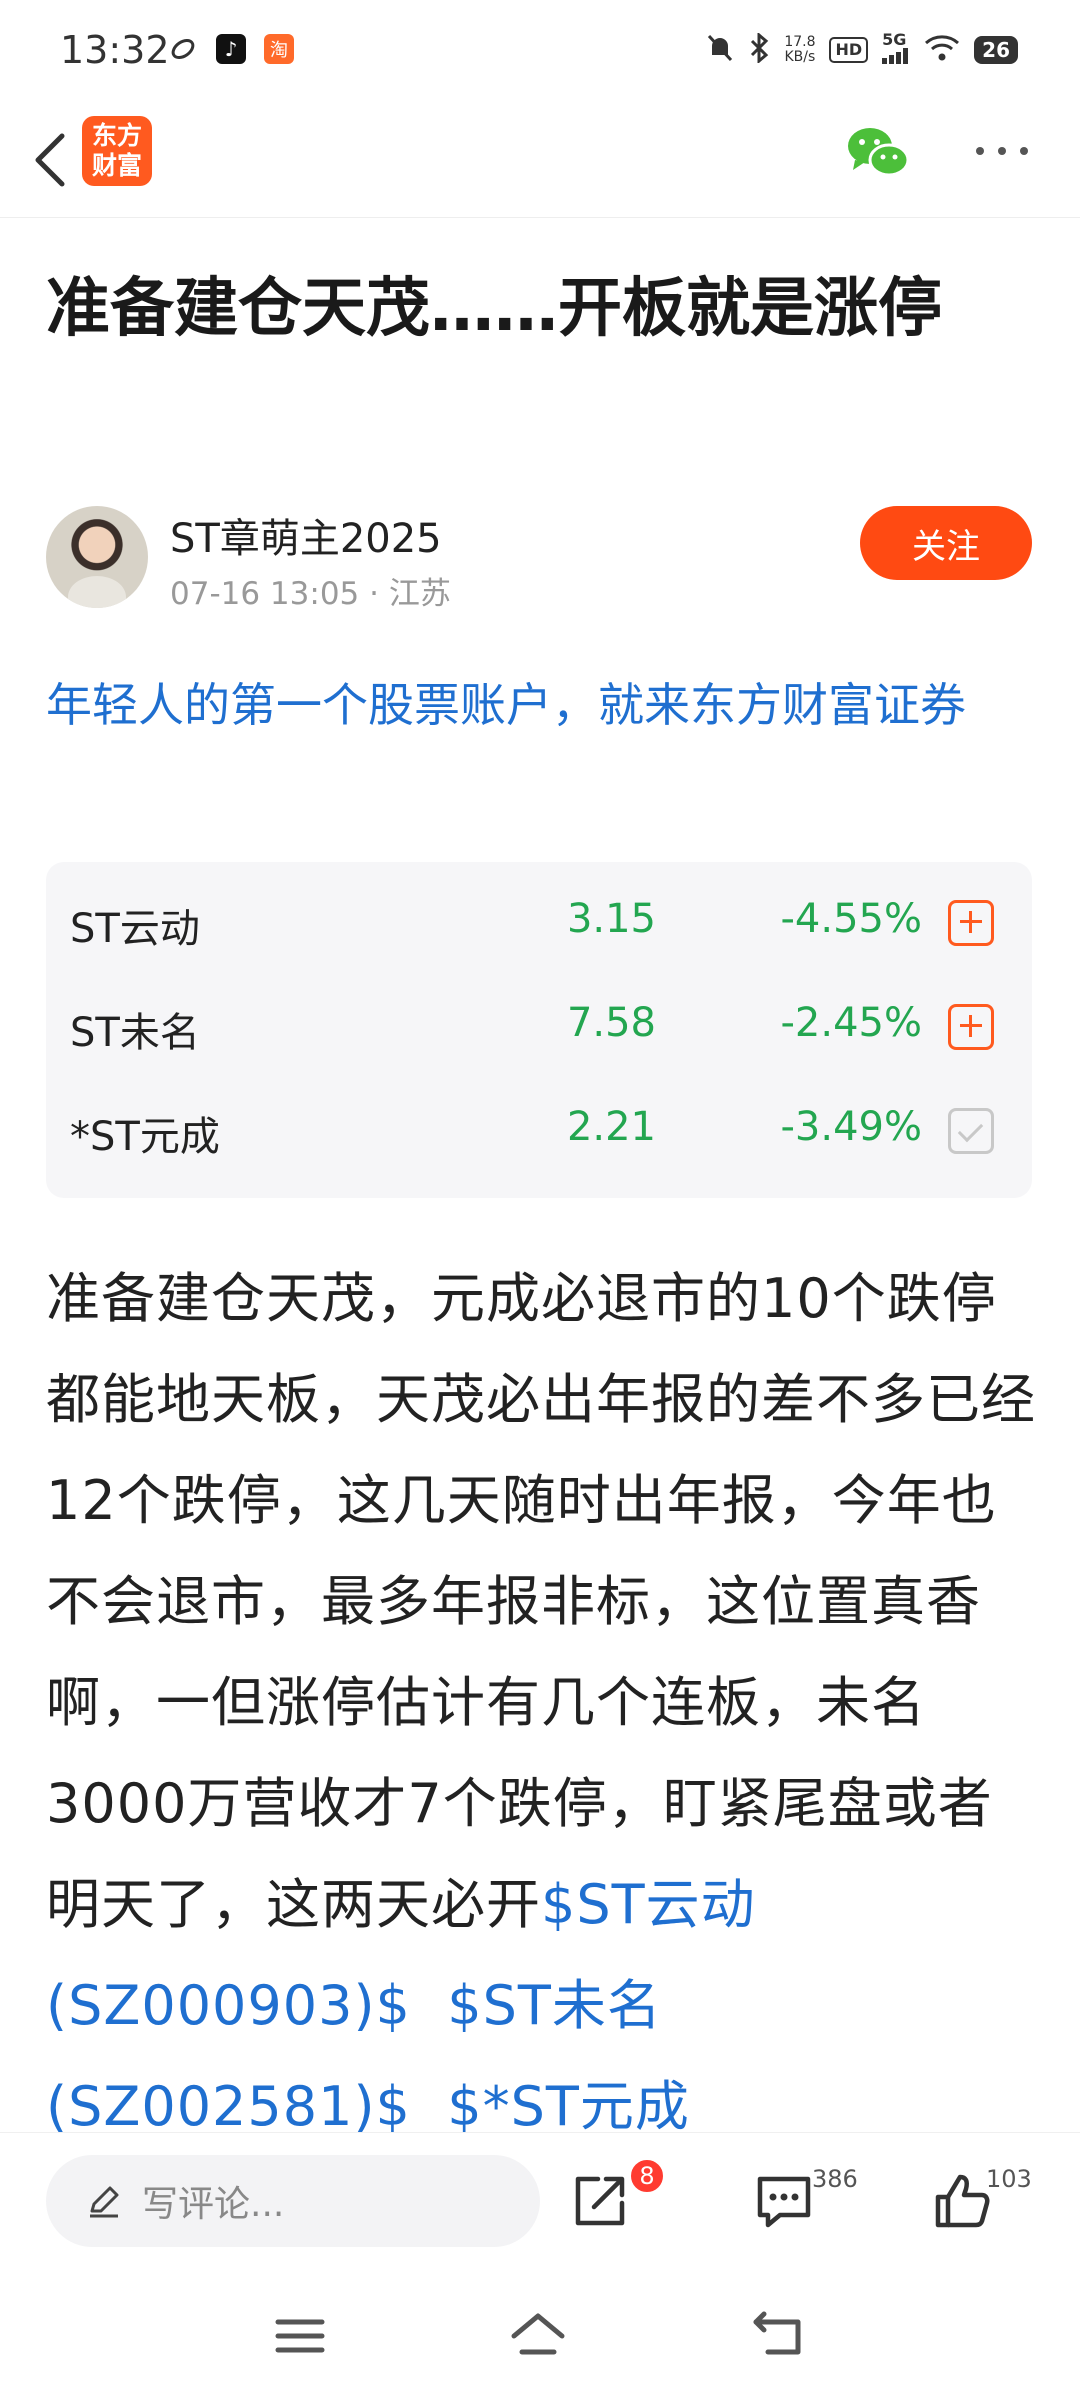 This screenshot has width=1080, height=2400. I want to click on stock-name: ST未名, so click(135, 1033).